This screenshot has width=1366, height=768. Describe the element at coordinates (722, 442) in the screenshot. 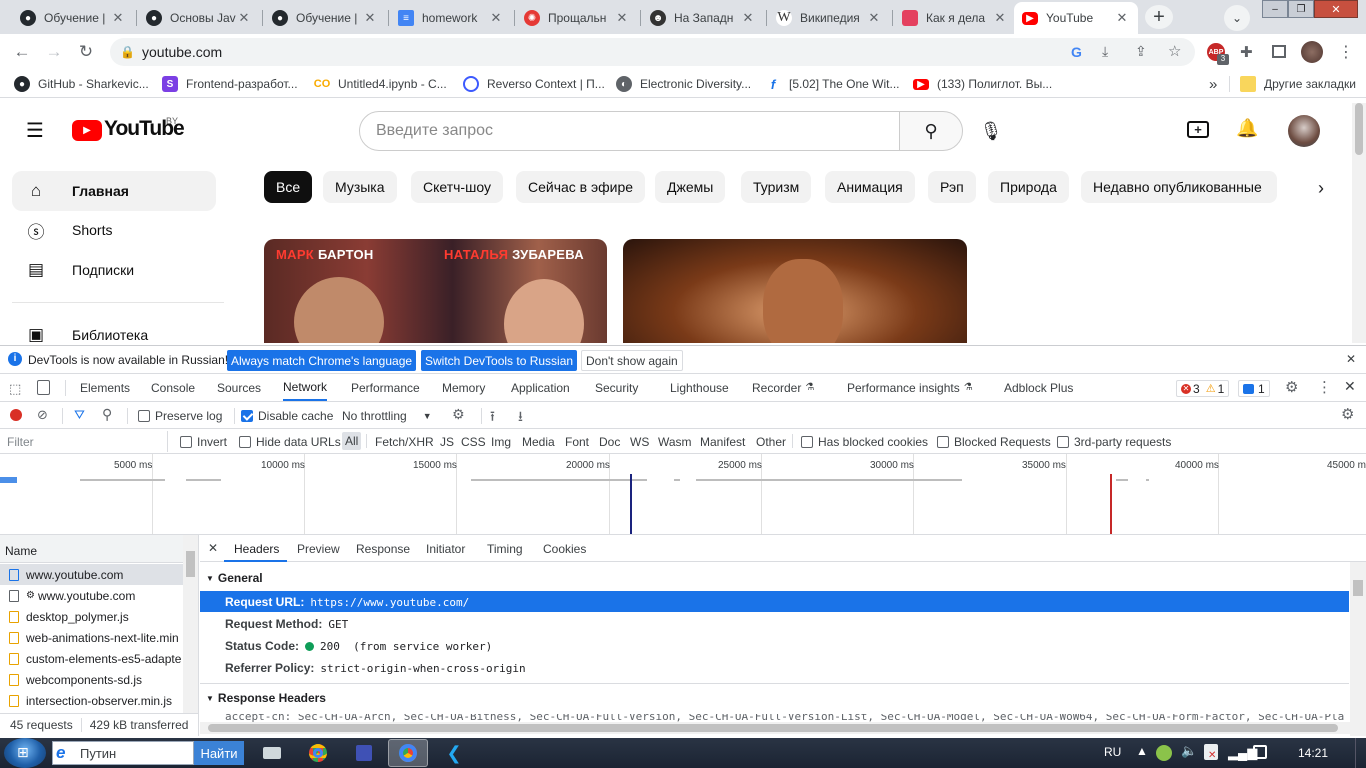

I see `type-filter: Manifest` at that location.